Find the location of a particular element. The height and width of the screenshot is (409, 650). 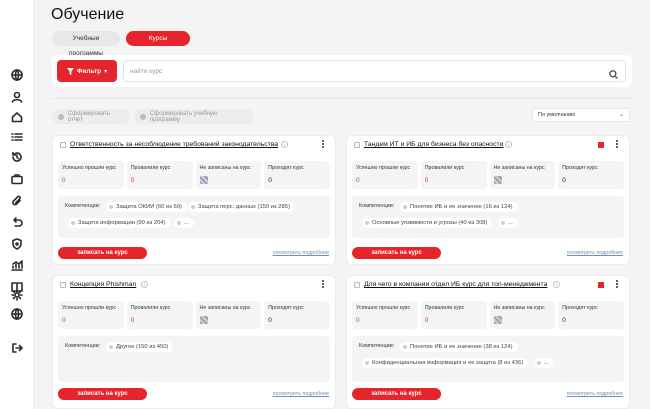

logout-icon is located at coordinates (17, 348).